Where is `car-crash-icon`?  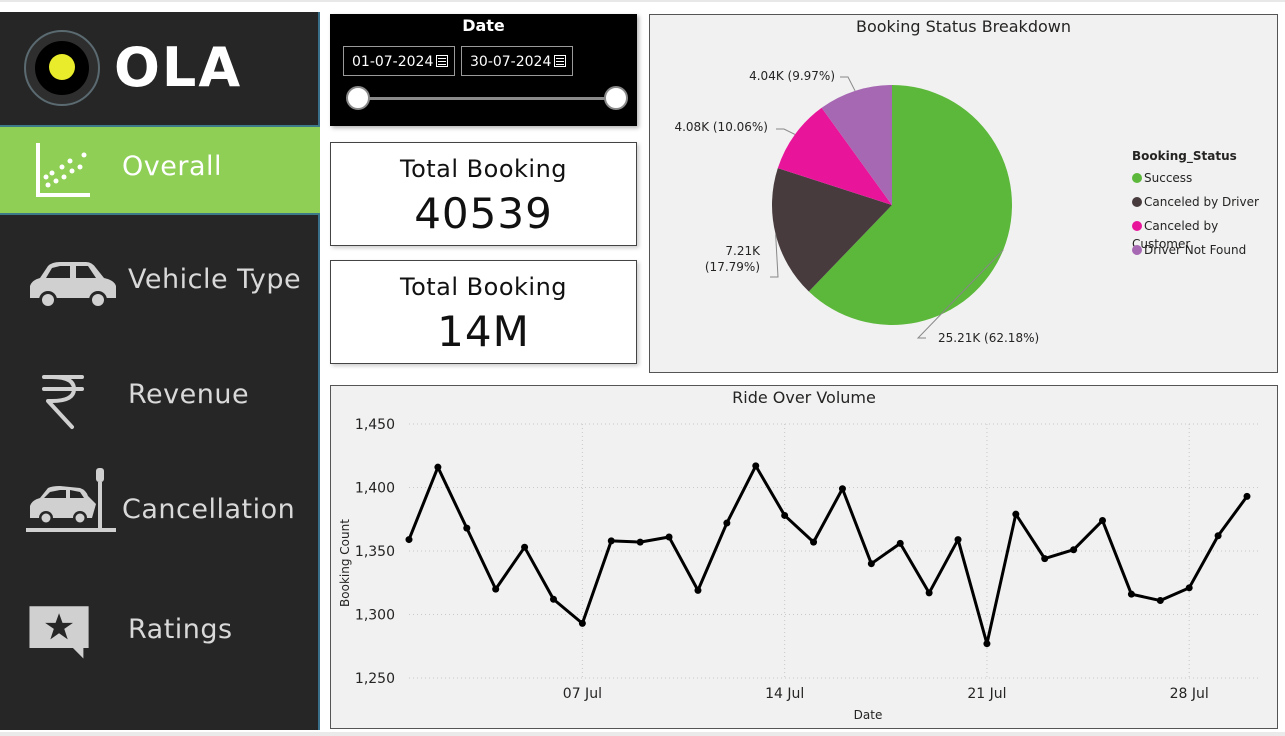
car-crash-icon is located at coordinates (71, 500).